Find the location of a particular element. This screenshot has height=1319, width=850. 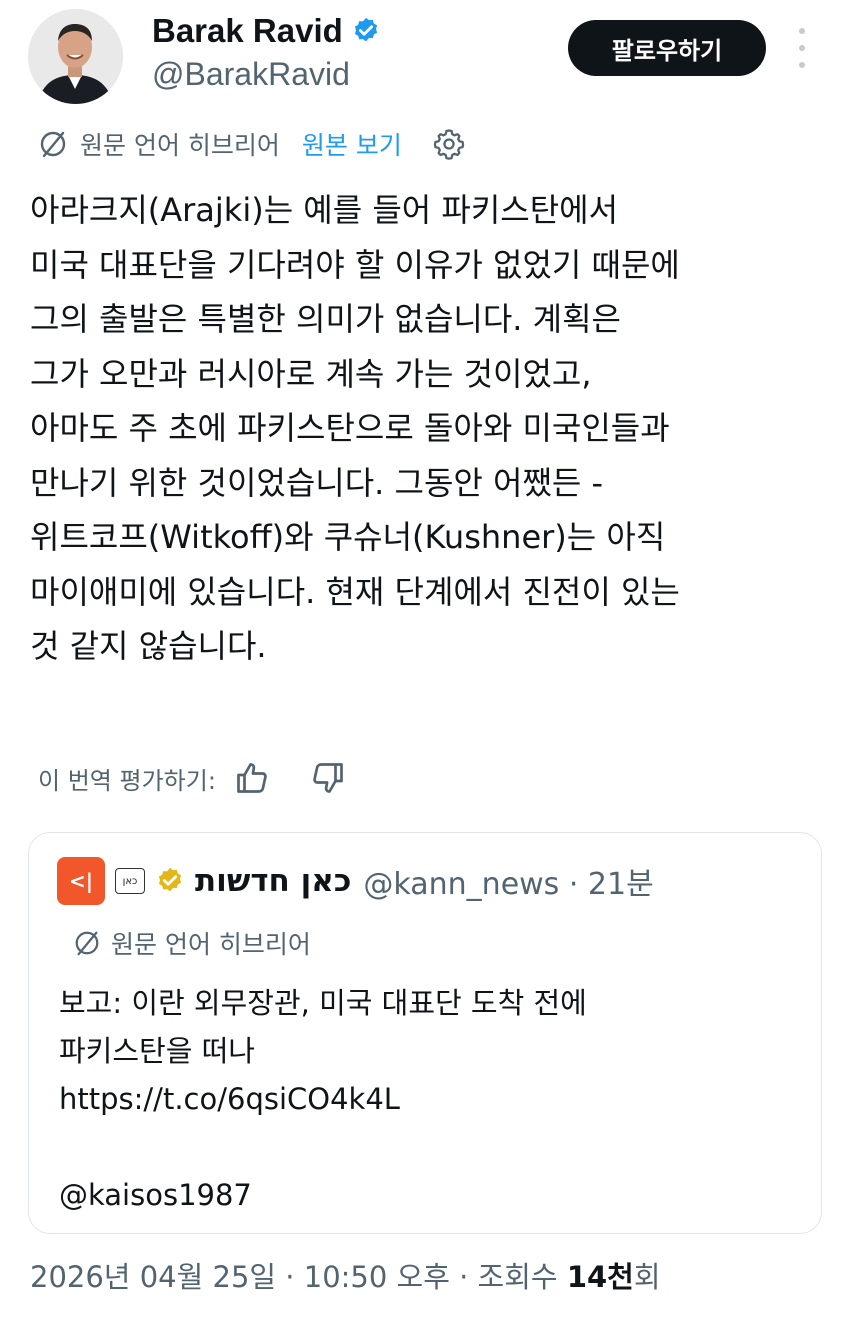

tweet-line: 위트코프(Witkoff)와 쿠슈너(Kushner)는 아직 is located at coordinates (348, 537).